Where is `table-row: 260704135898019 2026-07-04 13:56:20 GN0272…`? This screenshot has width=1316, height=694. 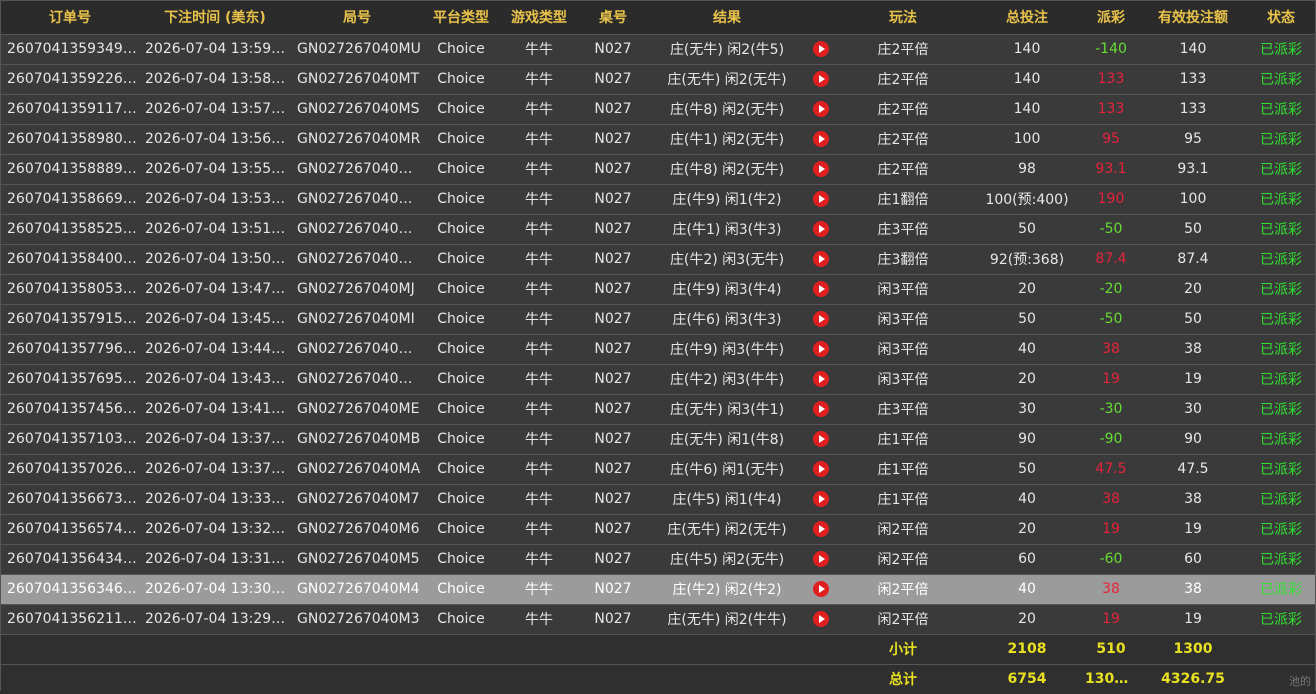
table-row: 260704135898019 2026-07-04 13:56:20 GN0272… is located at coordinates (658, 139).